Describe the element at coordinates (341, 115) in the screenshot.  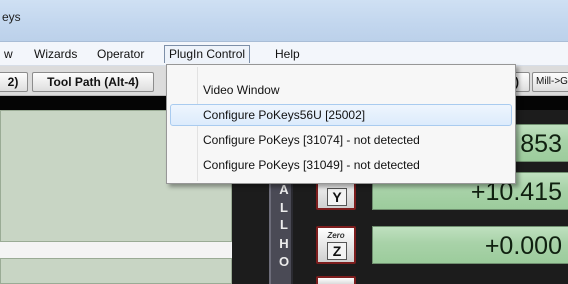
I see `menu-item-configure-pokeys56u: Configure PoKeys56U [25002]` at that location.